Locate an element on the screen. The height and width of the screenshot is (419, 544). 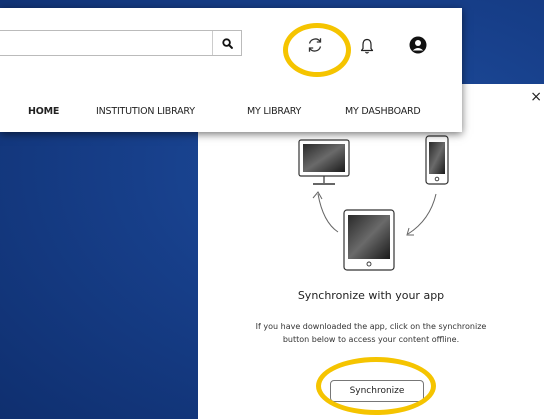
phone-icon is located at coordinates (437, 160).